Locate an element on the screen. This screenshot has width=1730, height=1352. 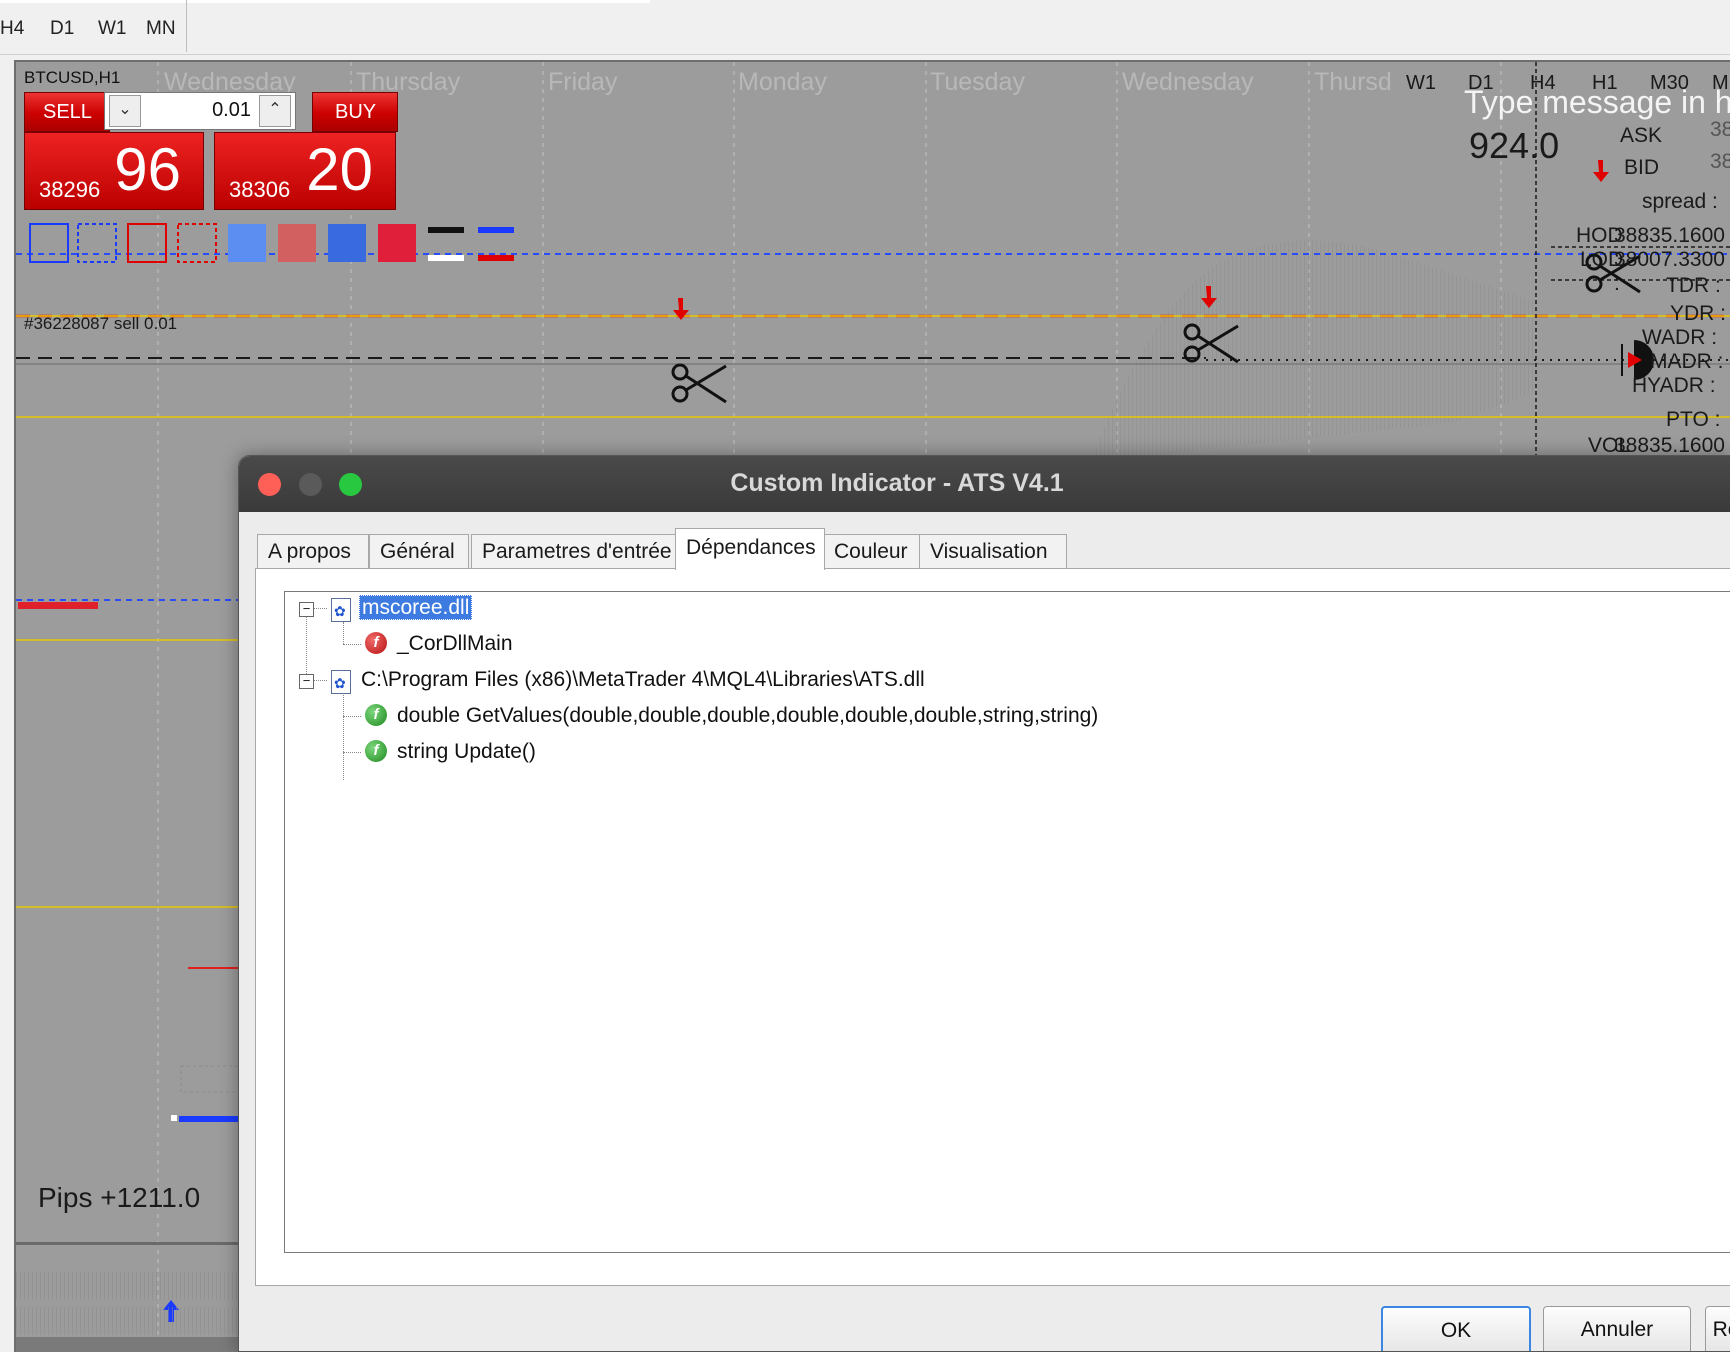
tab-general: Général is located at coordinates (419, 551).